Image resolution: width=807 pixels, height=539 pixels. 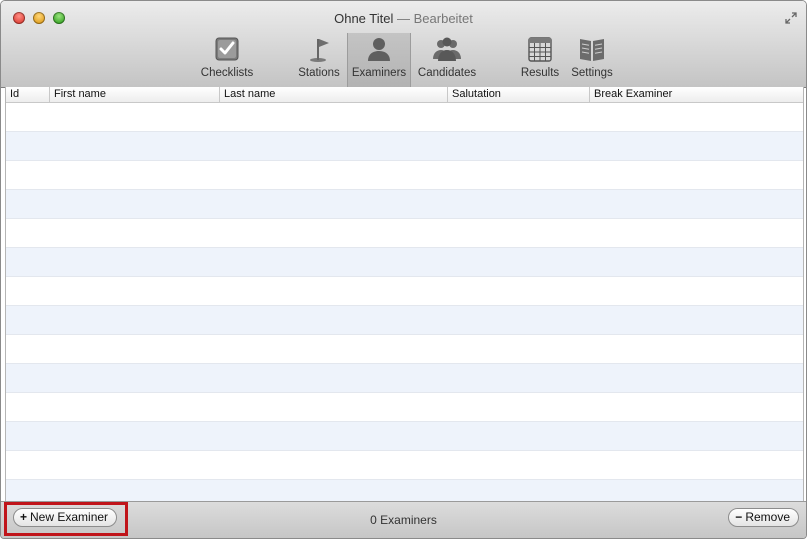 What do you see at coordinates (227, 73) in the screenshot?
I see `toolbar-checklists-label: Checklists` at bounding box center [227, 73].